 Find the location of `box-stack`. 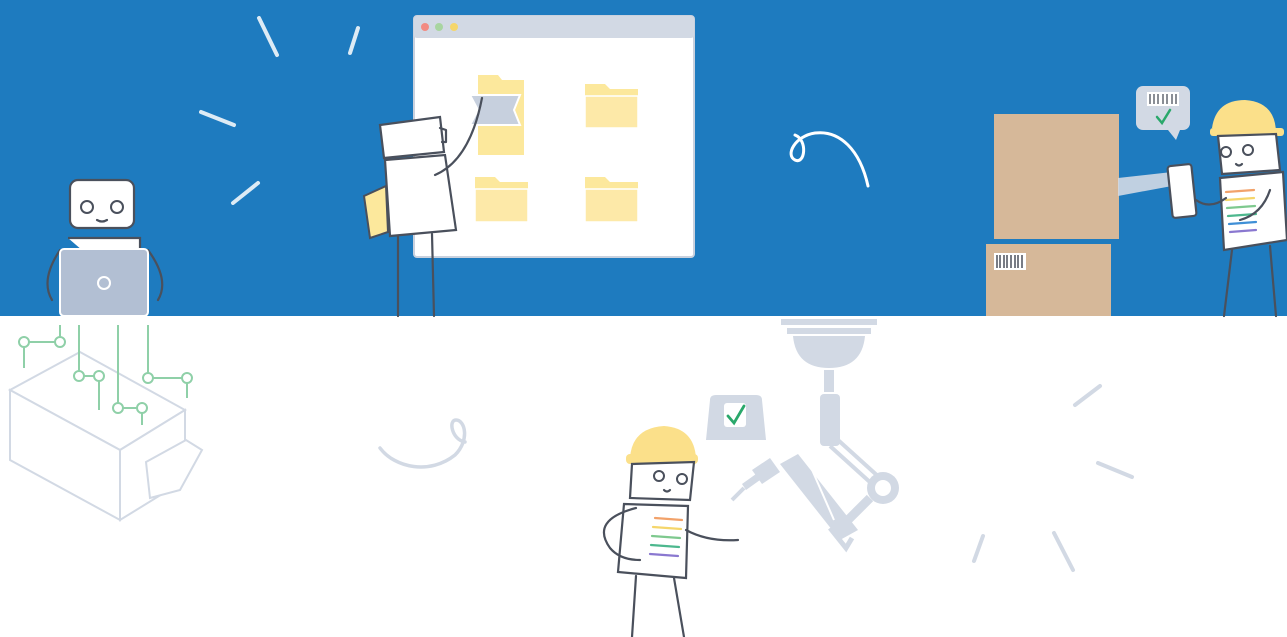

box-stack is located at coordinates (1052, 215).